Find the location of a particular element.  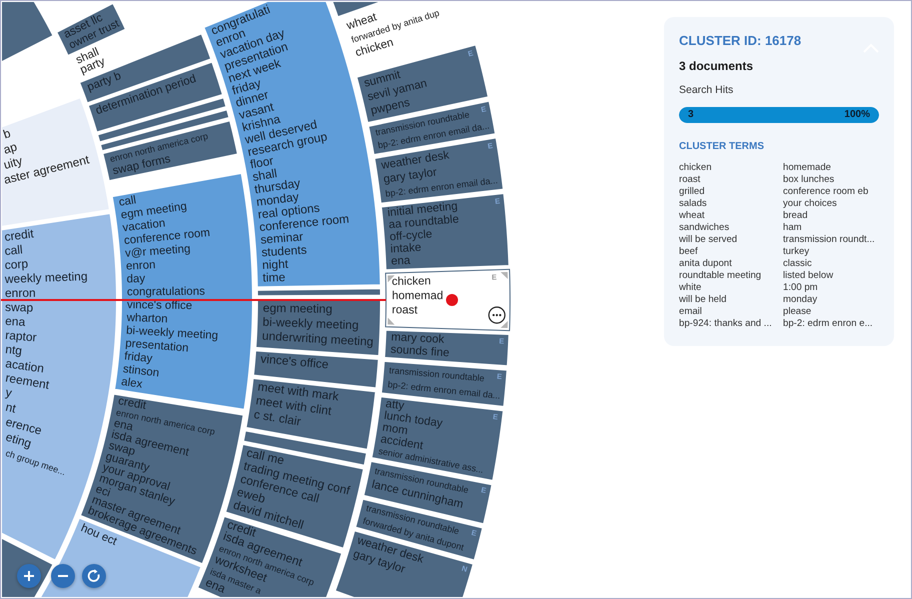

cluster-term: chicken is located at coordinates (696, 168).